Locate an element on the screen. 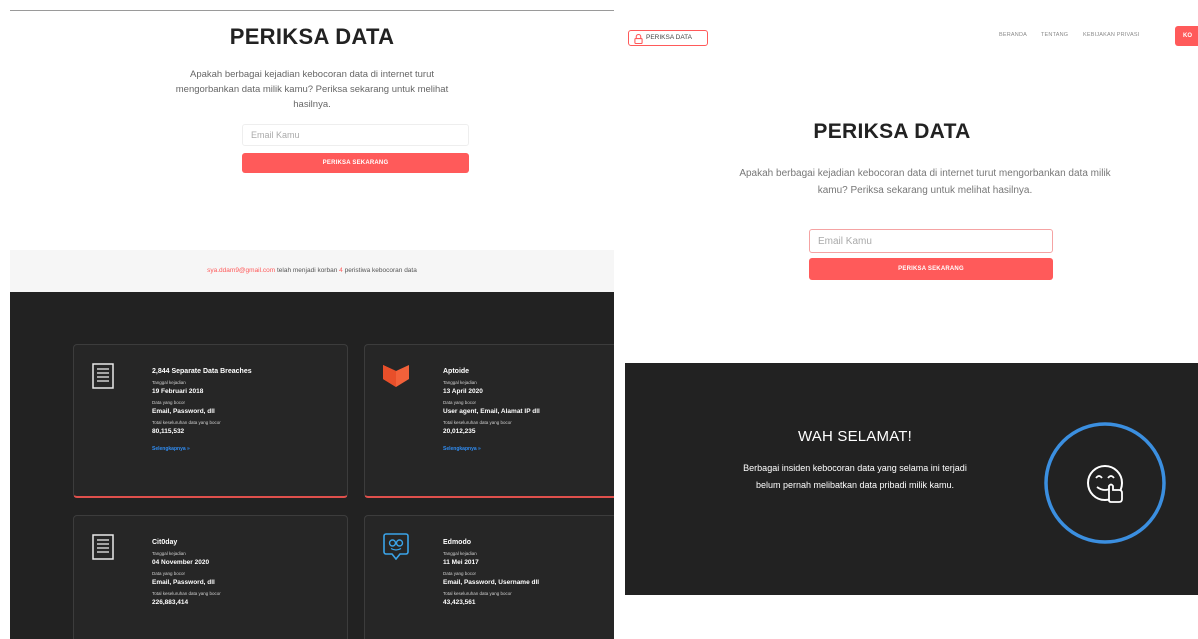  breach-total: 226,883,414 is located at coordinates (170, 602).